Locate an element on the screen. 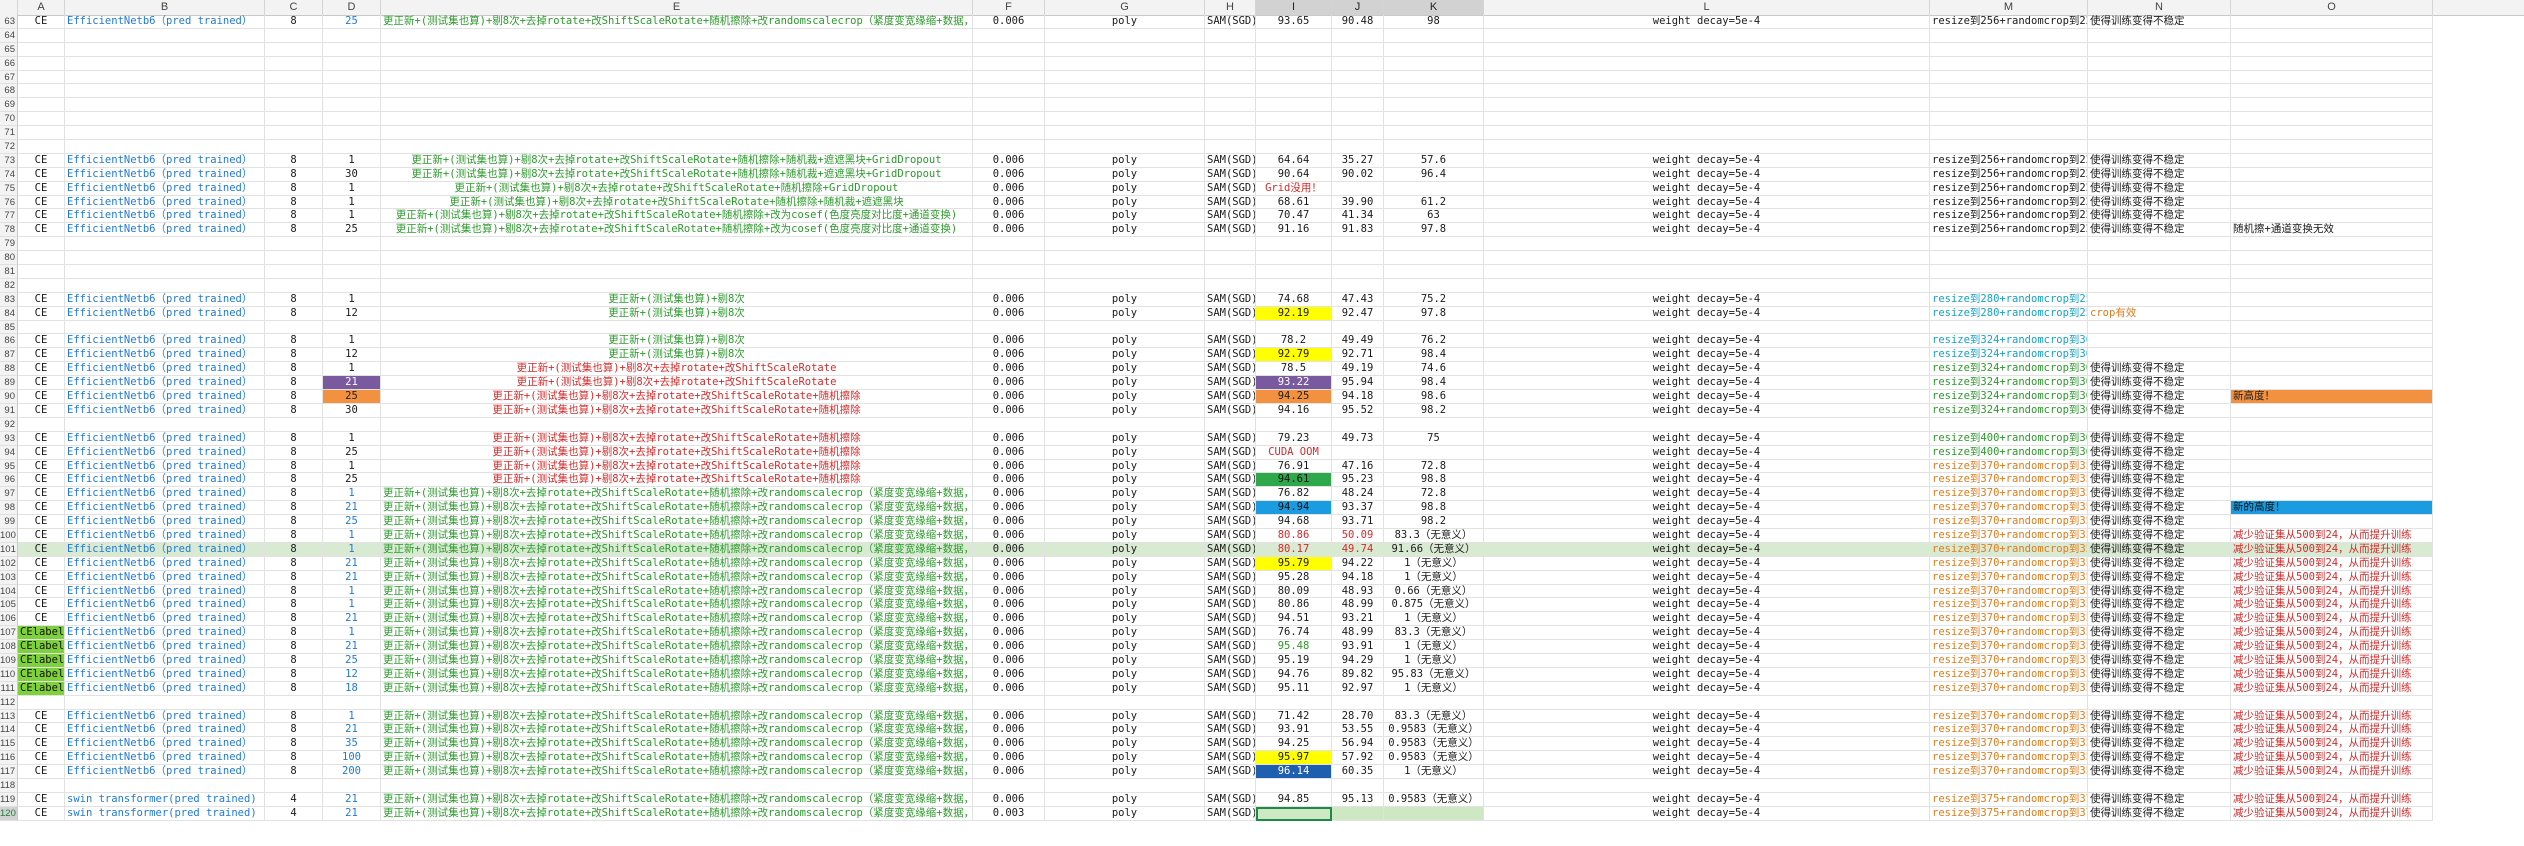 This screenshot has height=846, width=2524. cell-e is located at coordinates (677, 119).